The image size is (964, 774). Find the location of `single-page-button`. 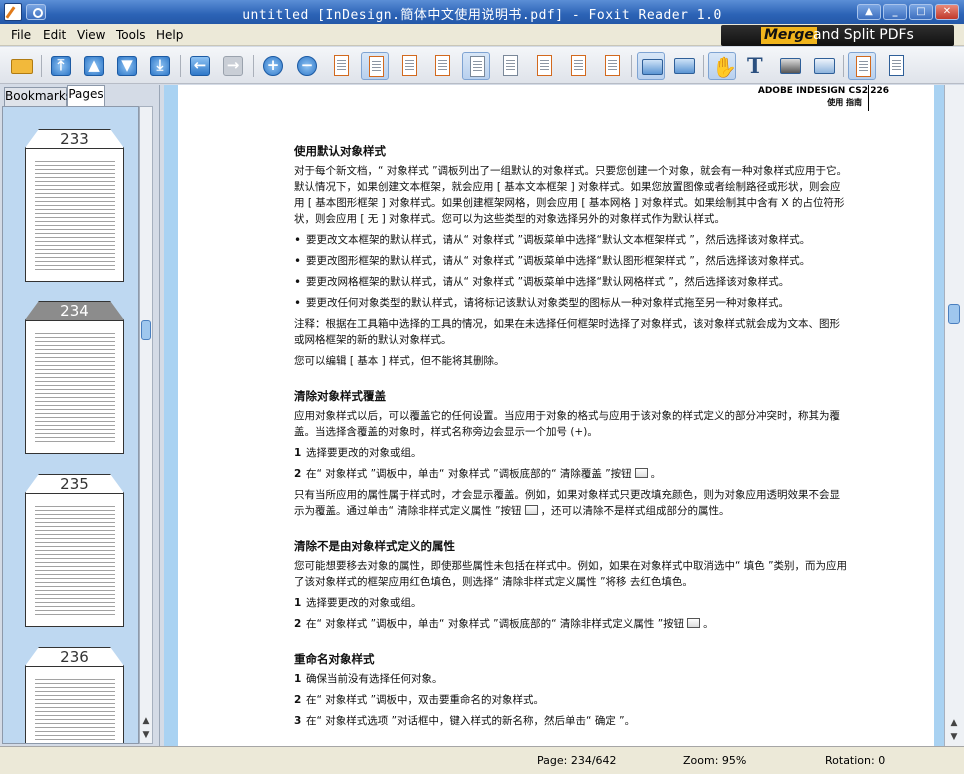

single-page-button is located at coordinates (476, 66).